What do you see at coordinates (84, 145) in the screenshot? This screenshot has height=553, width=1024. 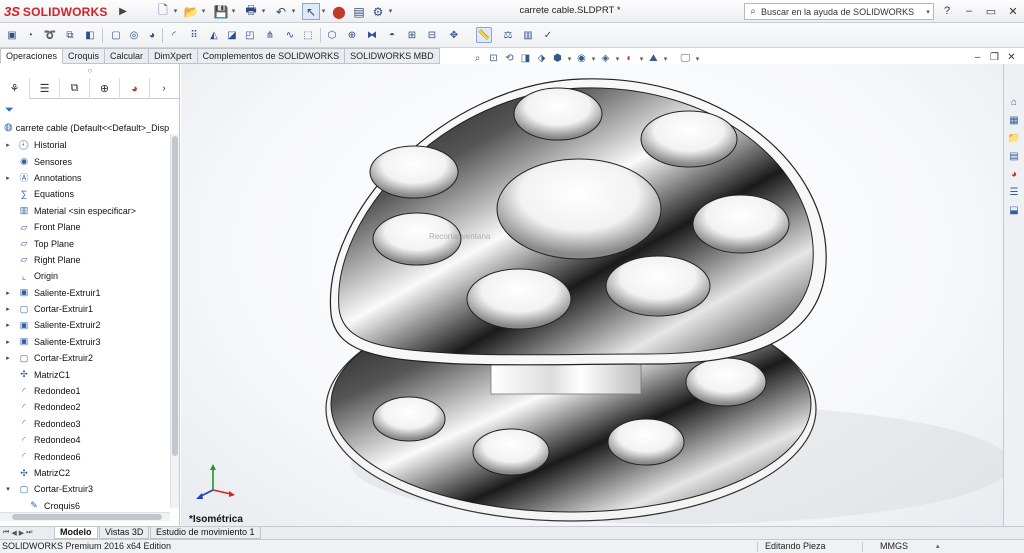 I see `tree-item: ▸ 🕘 Historial` at bounding box center [84, 145].